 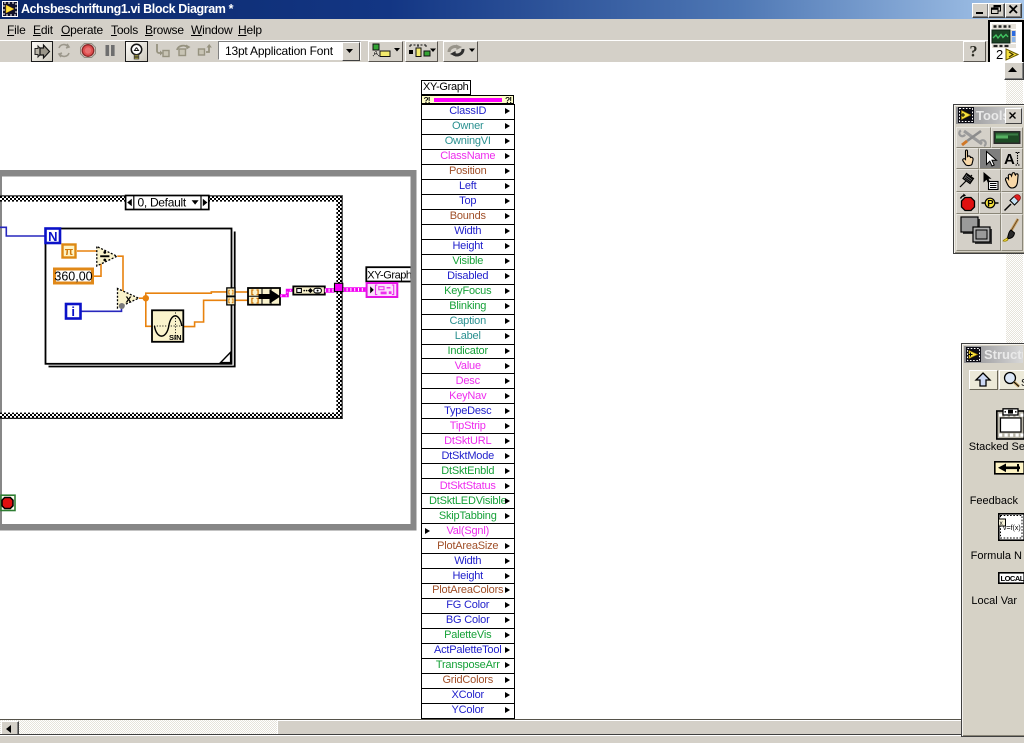 I want to click on svg-text: S, so click(x=1022, y=383).